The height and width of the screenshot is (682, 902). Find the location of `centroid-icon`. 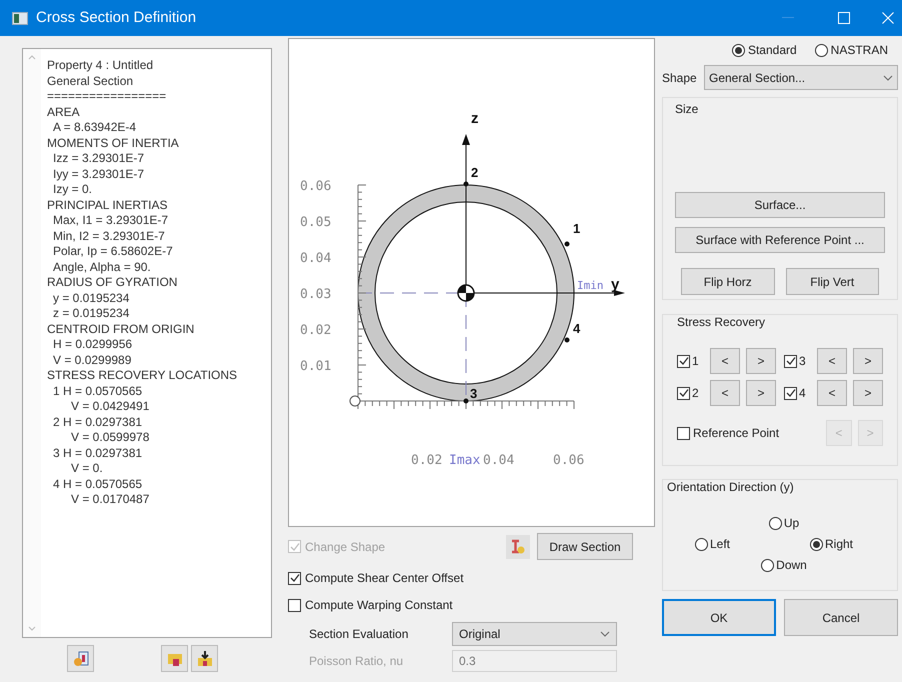

centroid-icon is located at coordinates (466, 293).